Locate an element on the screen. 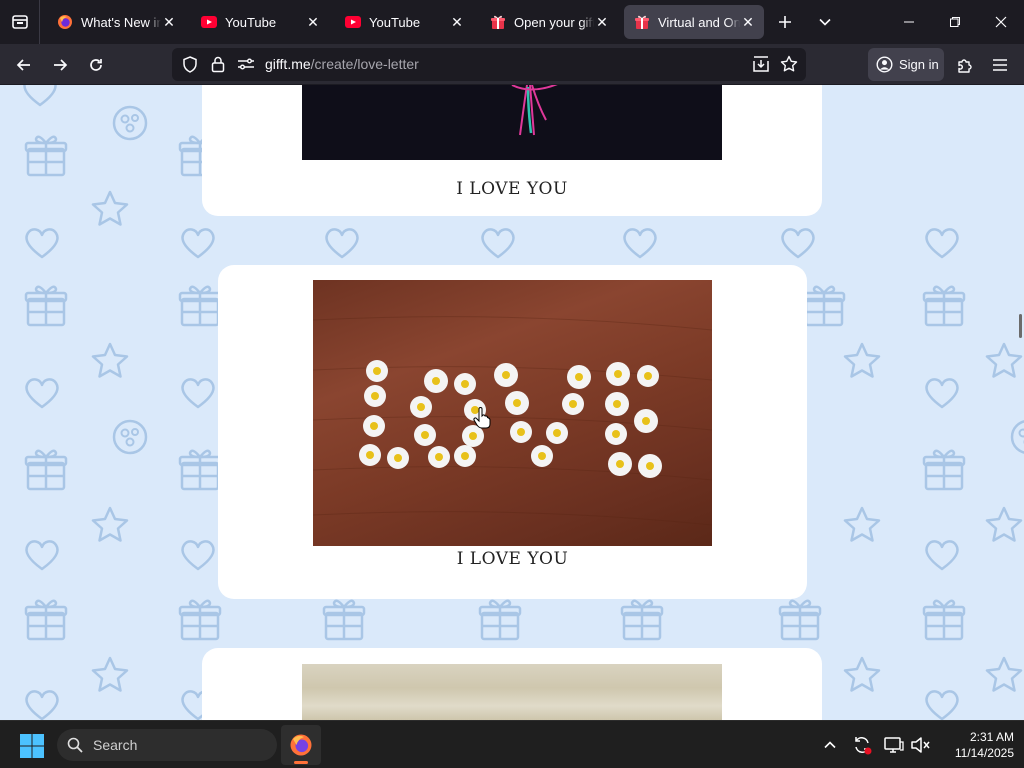 The width and height of the screenshot is (1024, 768). windows-logo-icon is located at coordinates (32, 746).